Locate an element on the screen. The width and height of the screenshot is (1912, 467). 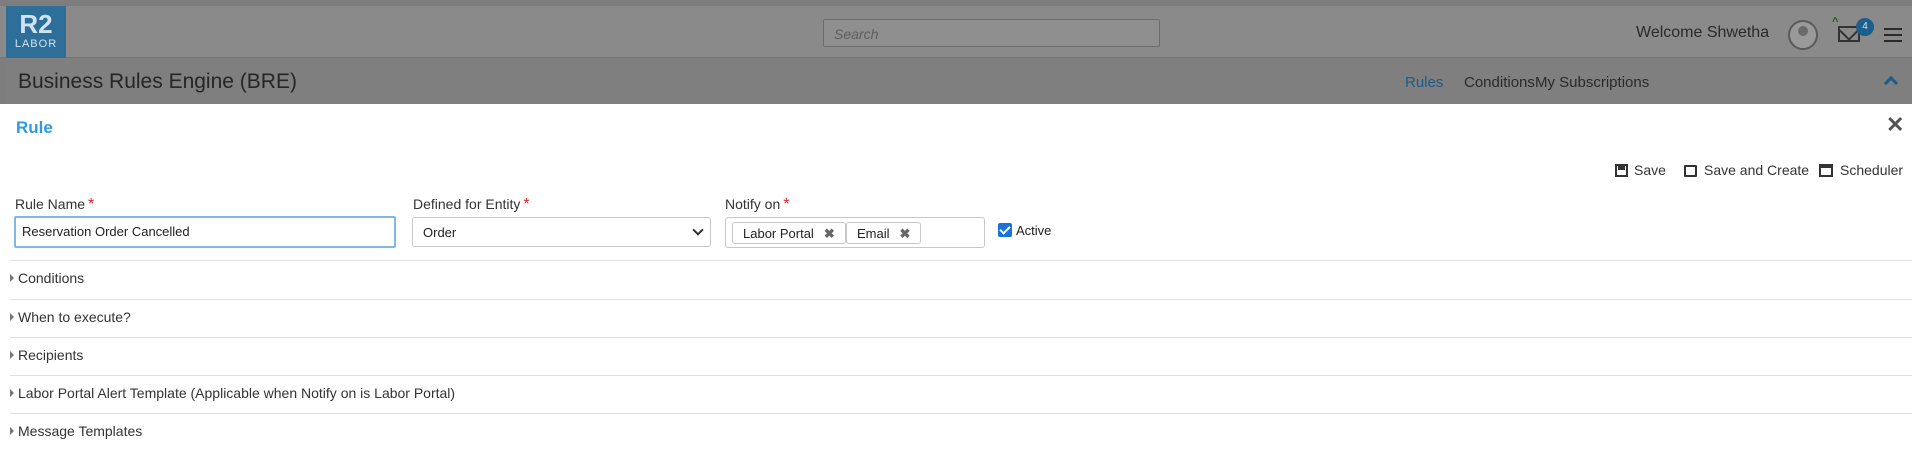
save-and-create-button: Save and Create is located at coordinates (1746, 170).